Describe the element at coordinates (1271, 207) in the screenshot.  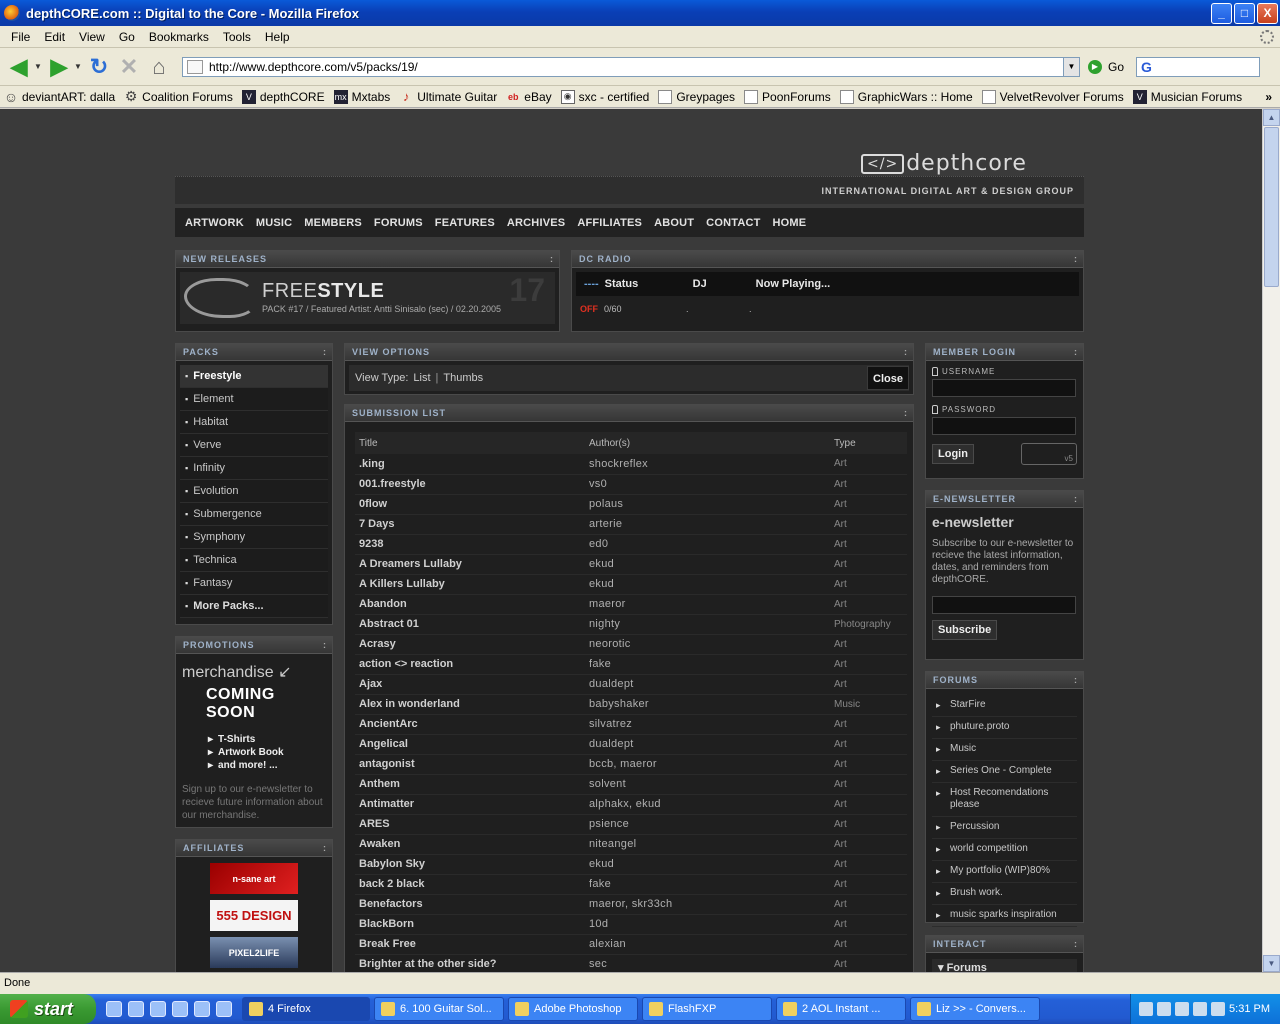
I see `scroll-thumb` at that location.